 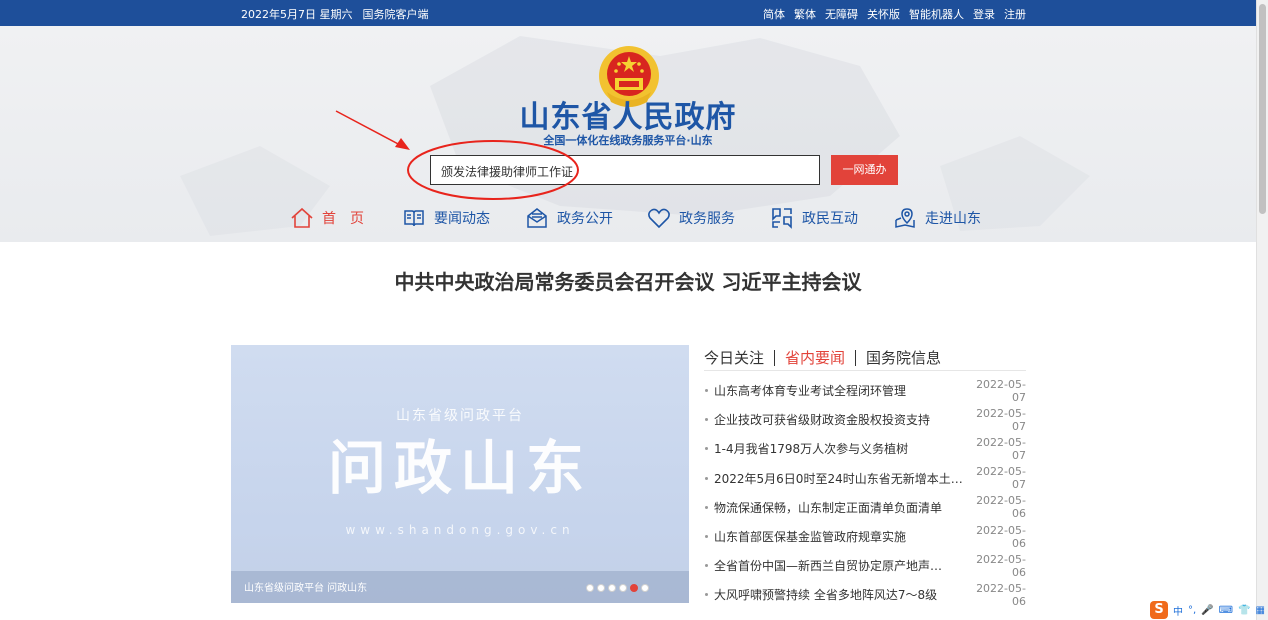 I want to click on nav-public: 政务公开, so click(x=569, y=218).